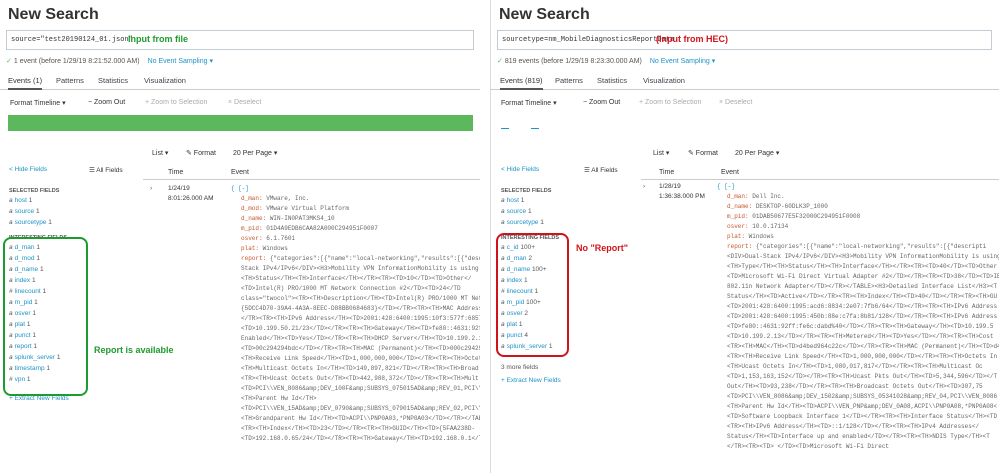  I want to click on event-time: 1:36:38.000 PM, so click(682, 196).